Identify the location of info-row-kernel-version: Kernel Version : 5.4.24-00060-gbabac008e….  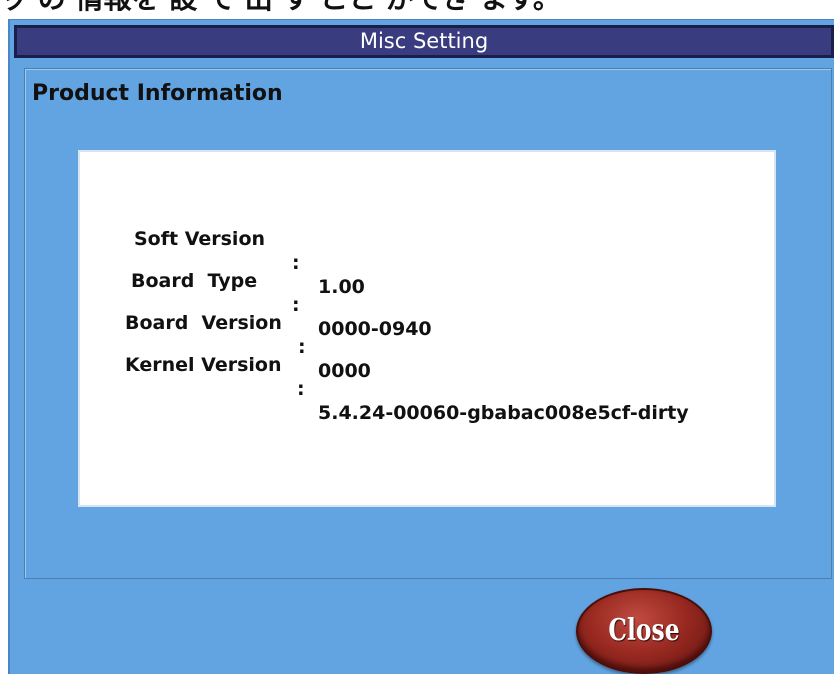
(407, 389).